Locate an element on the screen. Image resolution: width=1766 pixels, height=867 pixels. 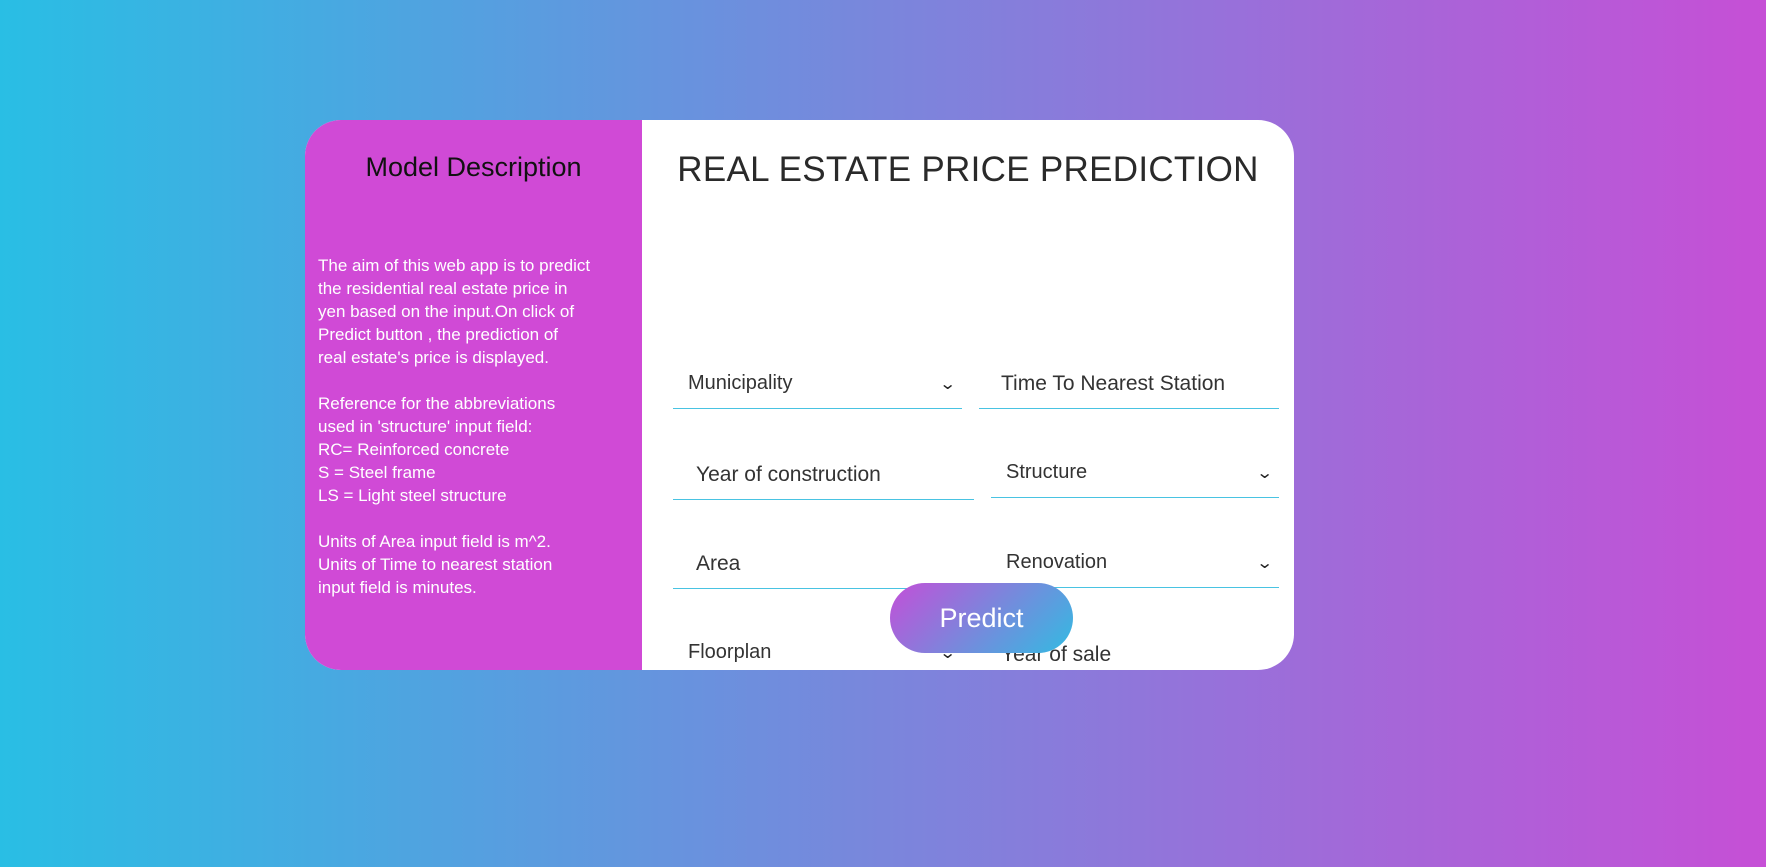
desc-line: The aim of this web app is to predict is located at coordinates (454, 265).